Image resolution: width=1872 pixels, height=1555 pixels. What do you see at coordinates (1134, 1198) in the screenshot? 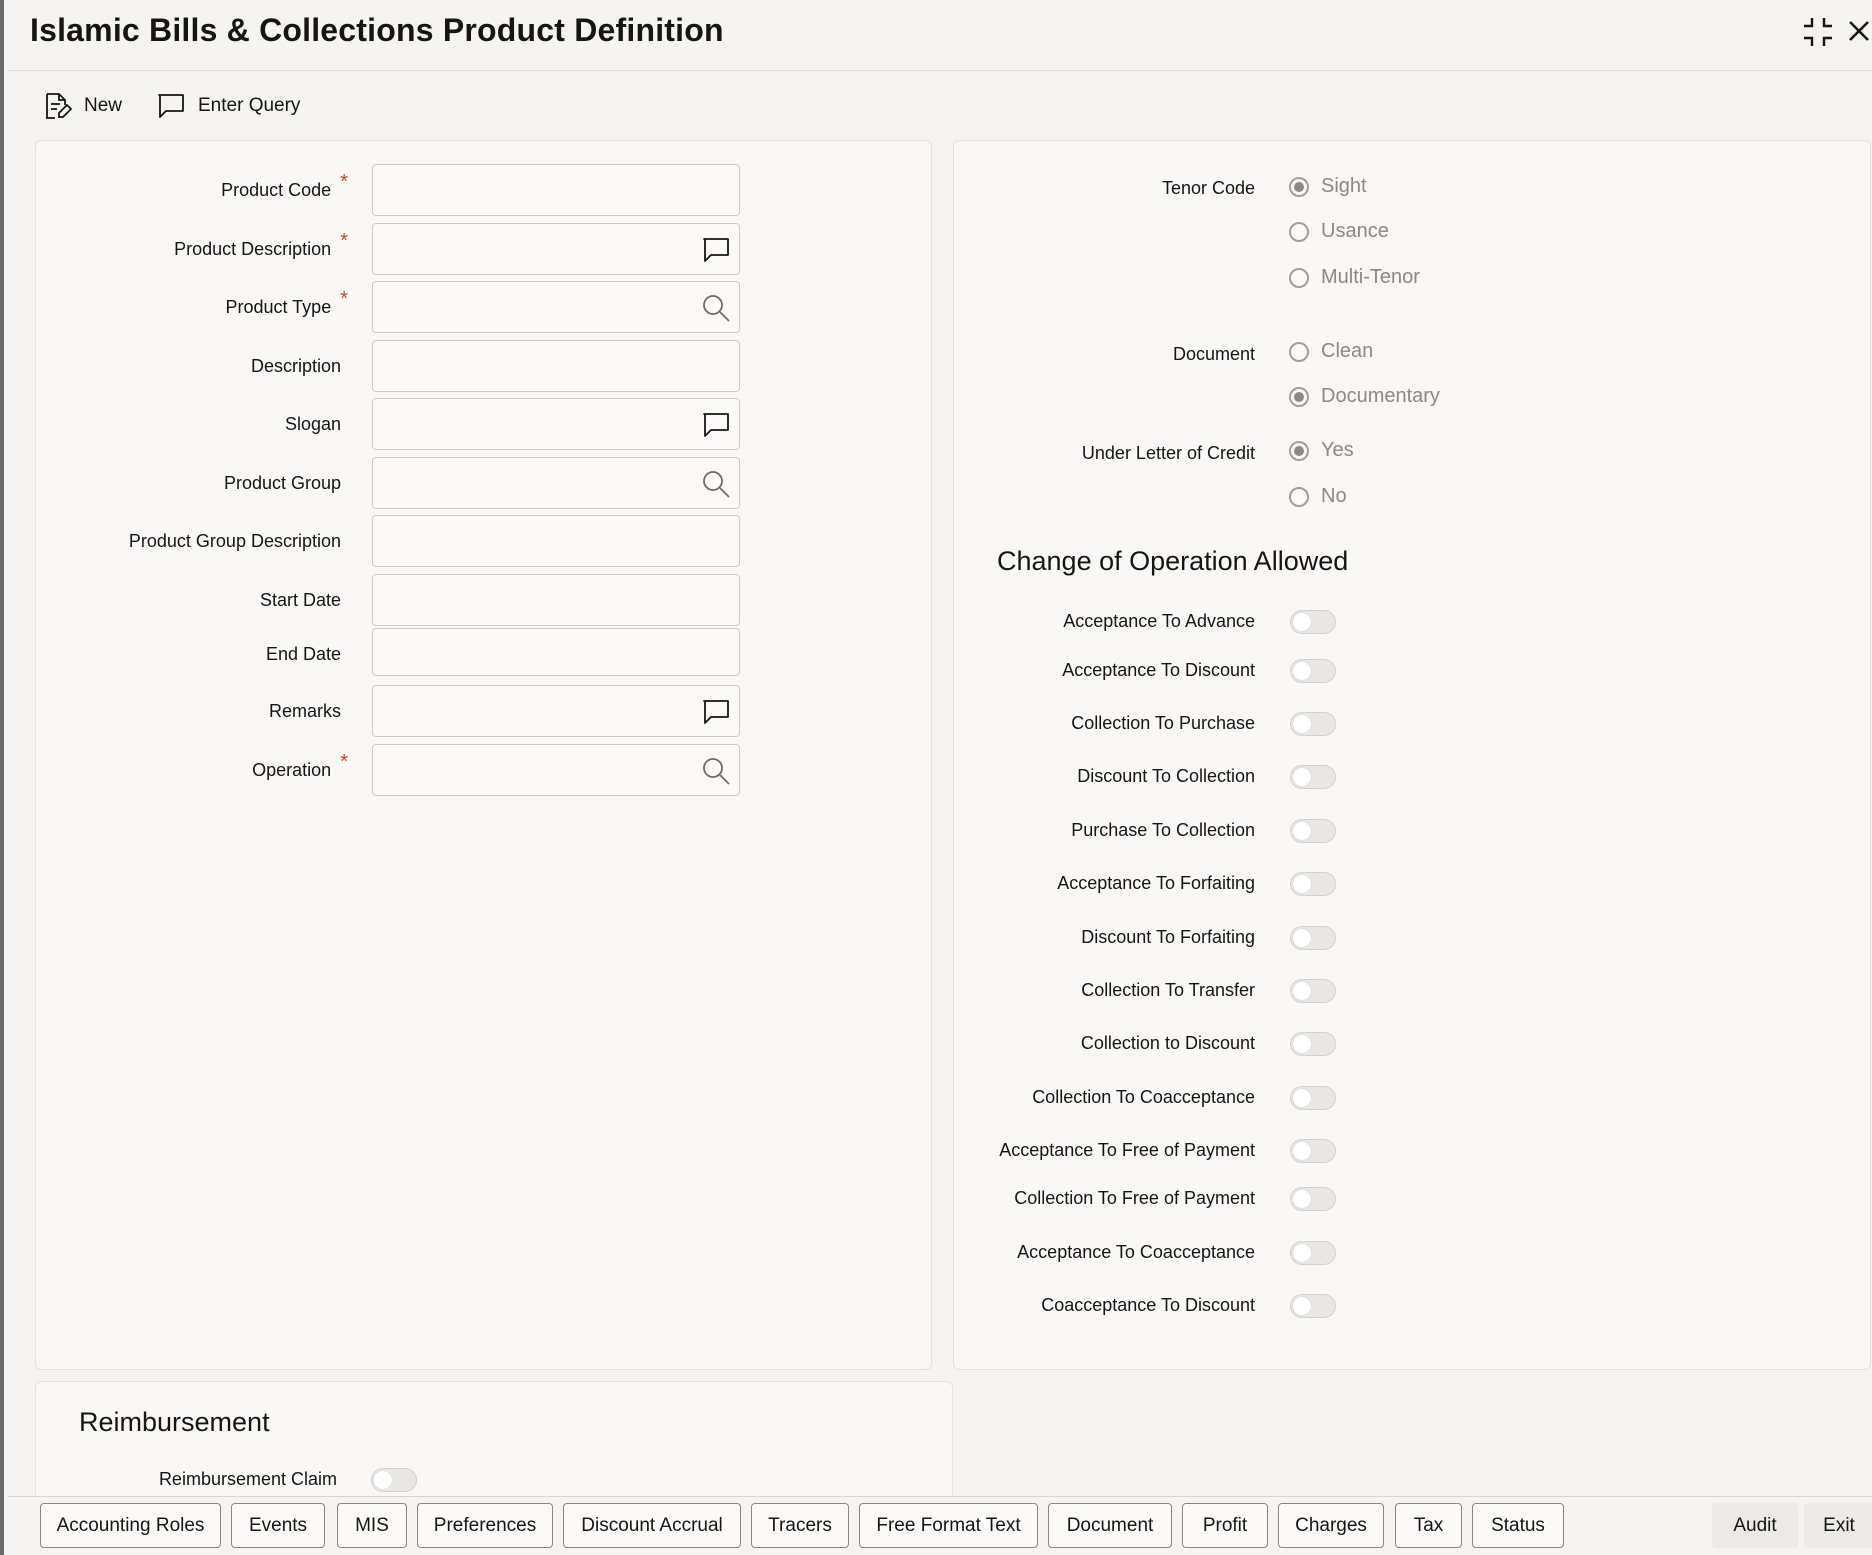
I see `toggle-label: Collection To Free of Payment` at bounding box center [1134, 1198].